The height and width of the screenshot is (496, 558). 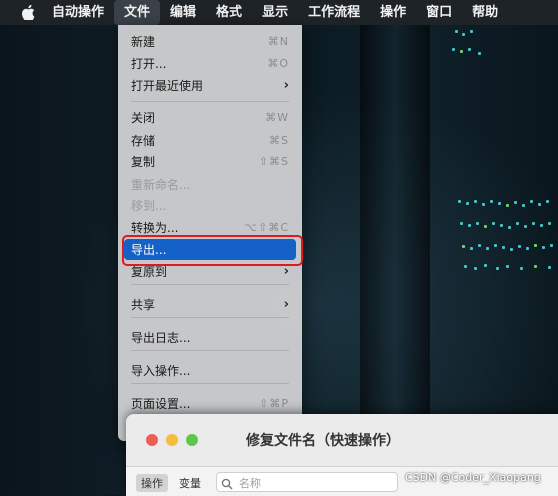 What do you see at coordinates (143, 162) in the screenshot?
I see `menu-item-label: 复制` at bounding box center [143, 162].